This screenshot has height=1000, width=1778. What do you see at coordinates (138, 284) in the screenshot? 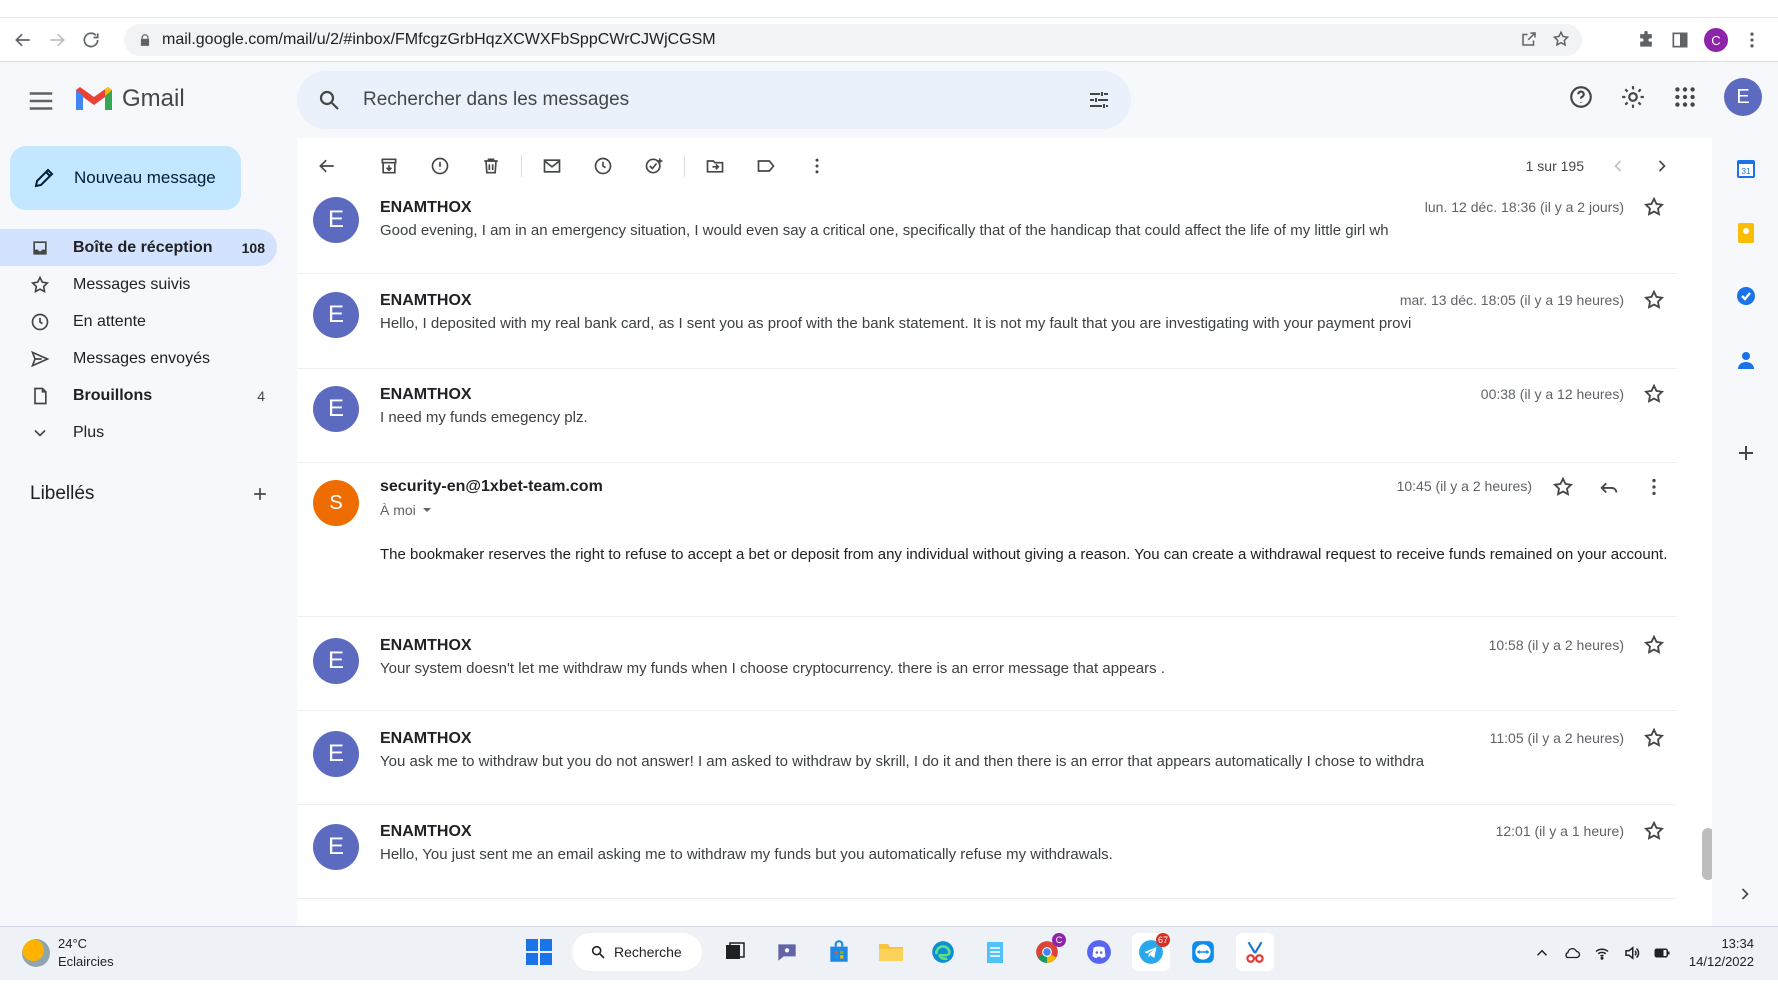
I see `sidebar-item-starred: Messages suivis` at bounding box center [138, 284].